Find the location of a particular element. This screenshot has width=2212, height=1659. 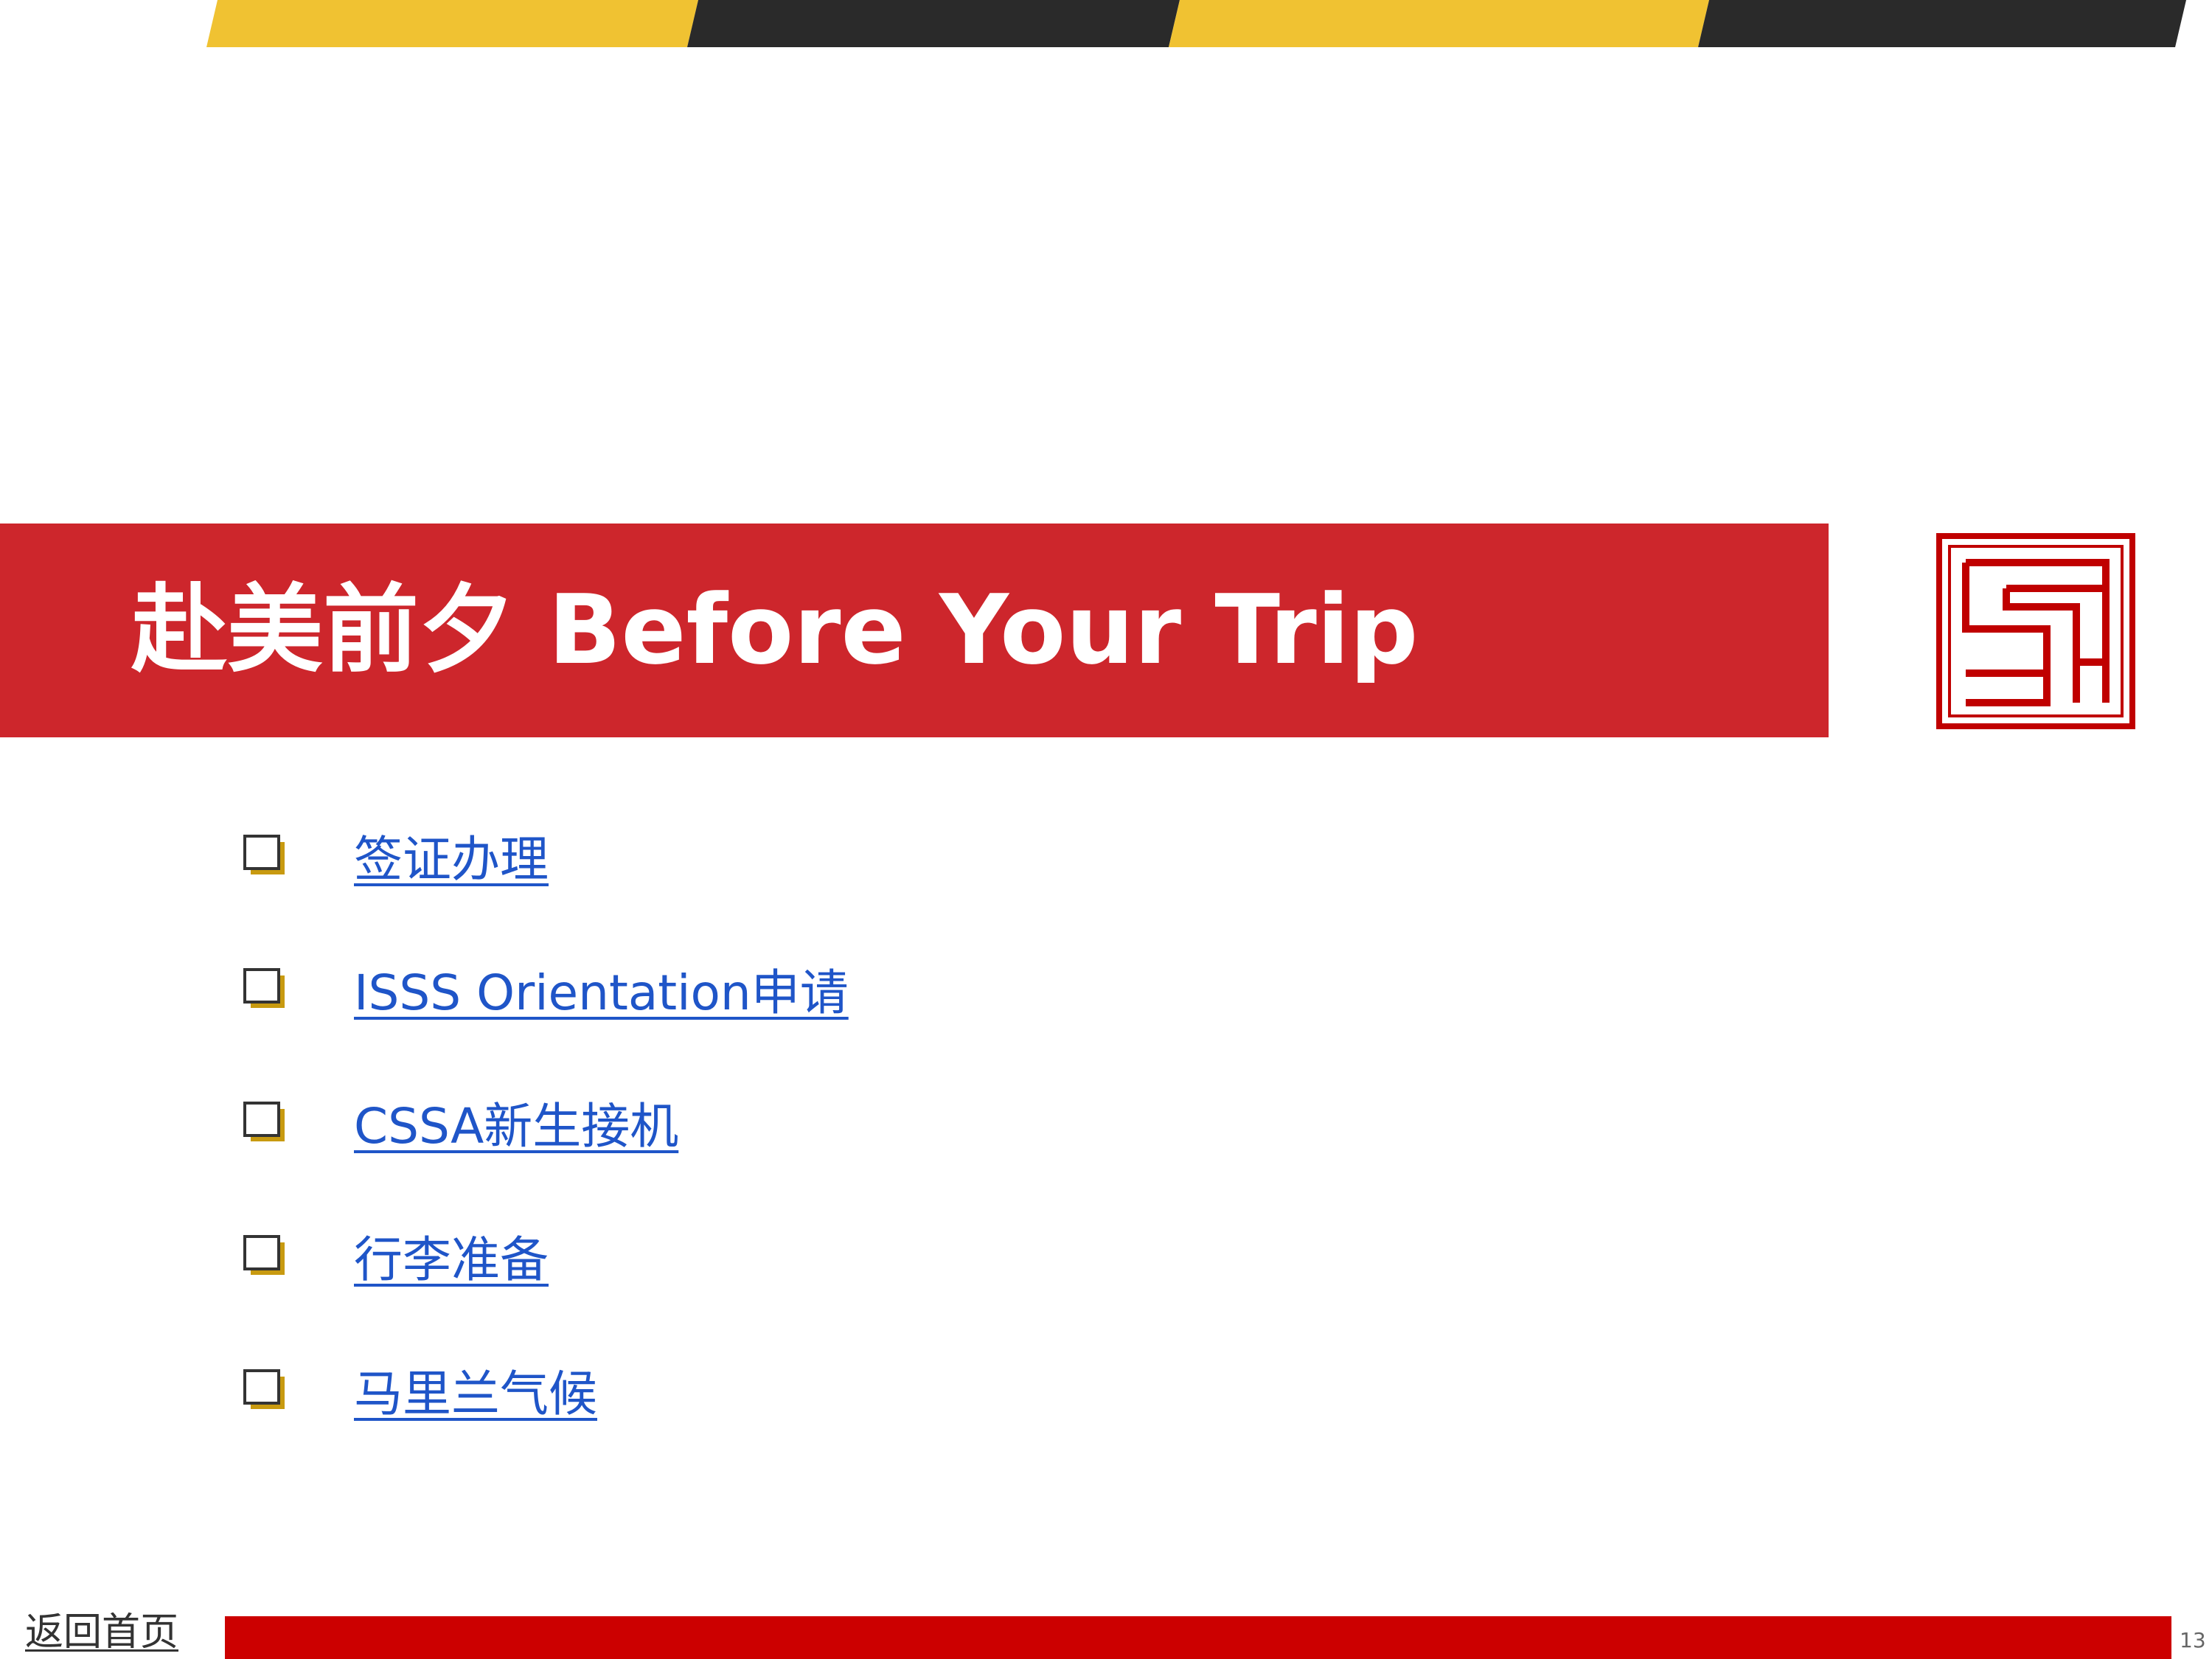

menu-item-isss-orientation: ISSS Orientation申请 is located at coordinates (546, 988).